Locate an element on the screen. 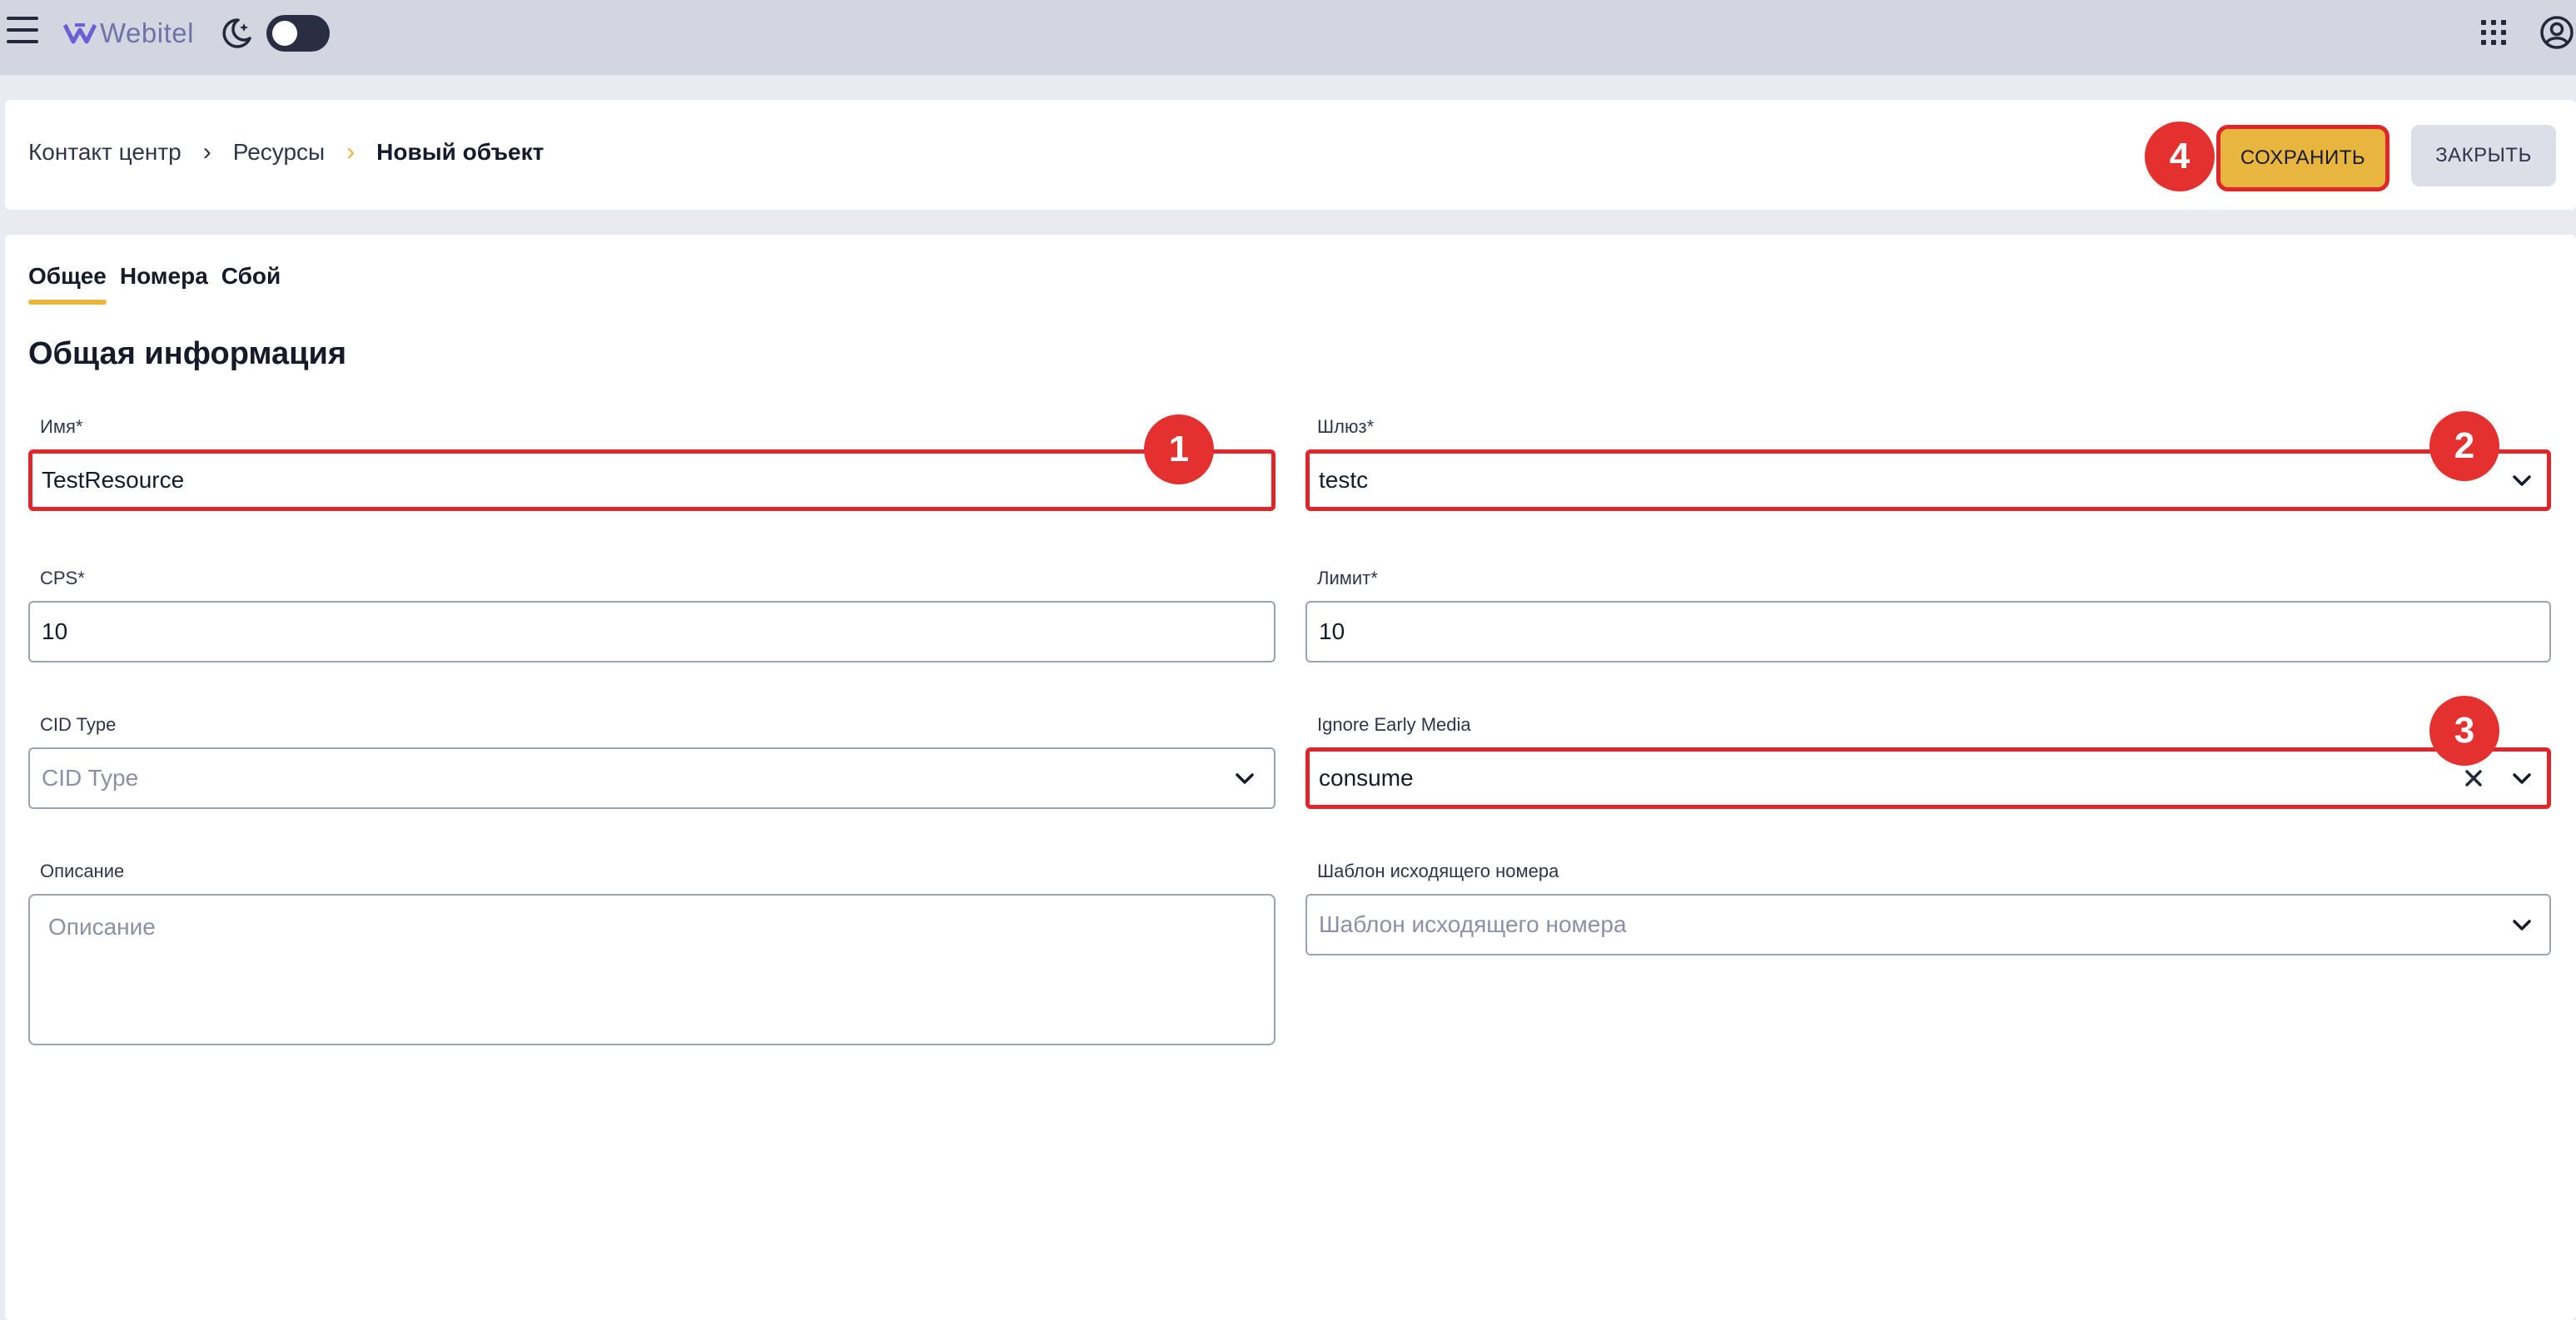  clear-icon is located at coordinates (2473, 778).